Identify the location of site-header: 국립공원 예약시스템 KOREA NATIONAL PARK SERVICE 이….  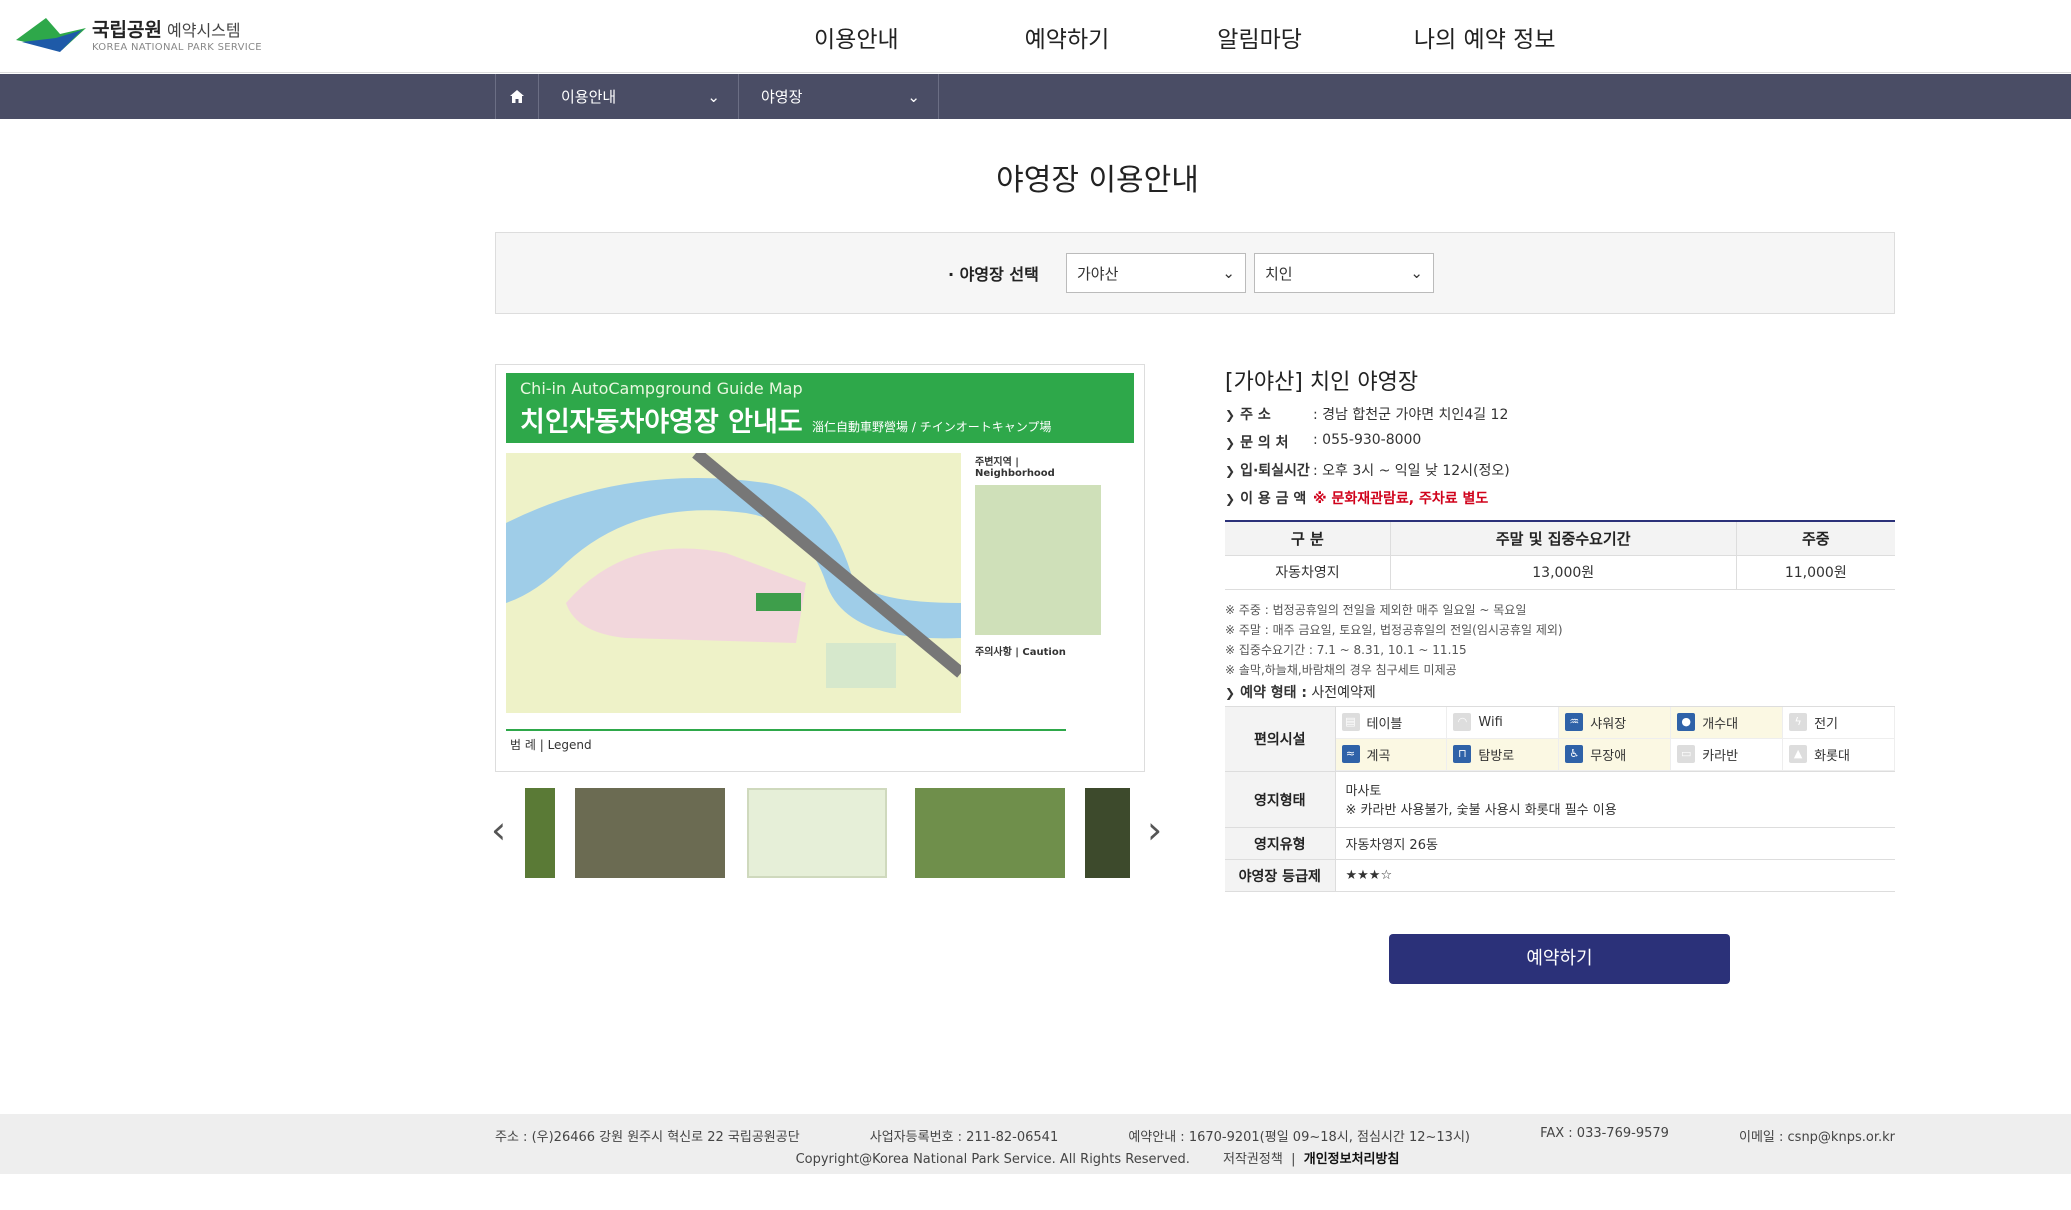
(1035, 36).